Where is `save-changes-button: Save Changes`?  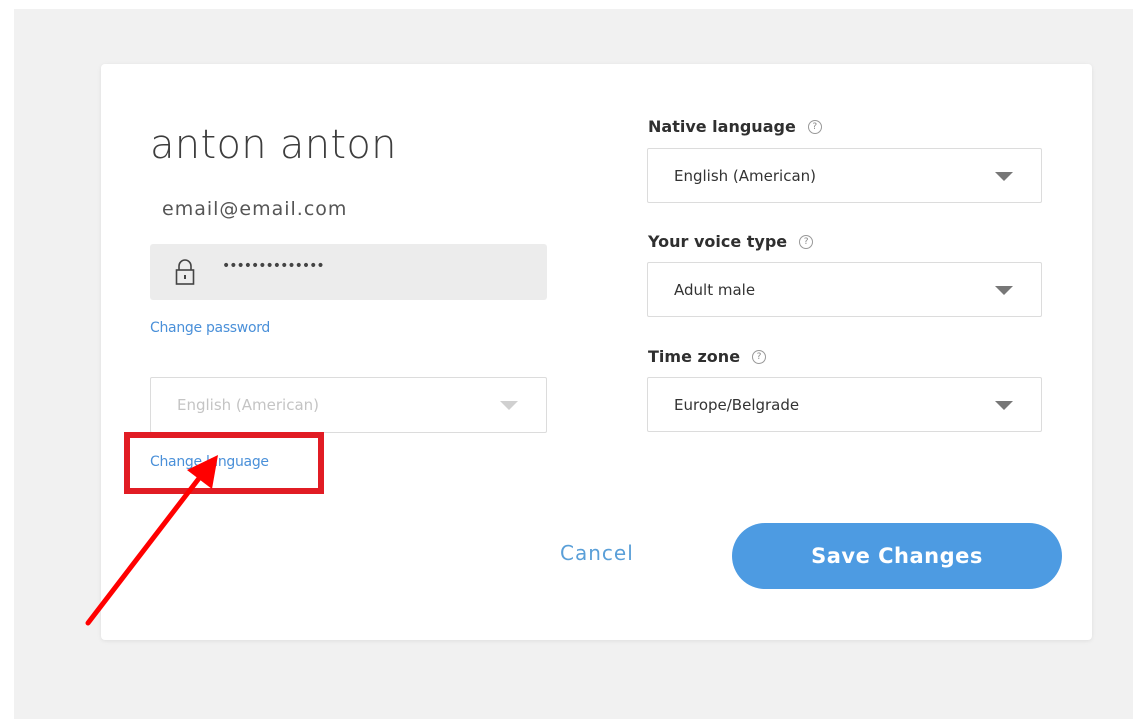 save-changes-button: Save Changes is located at coordinates (897, 556).